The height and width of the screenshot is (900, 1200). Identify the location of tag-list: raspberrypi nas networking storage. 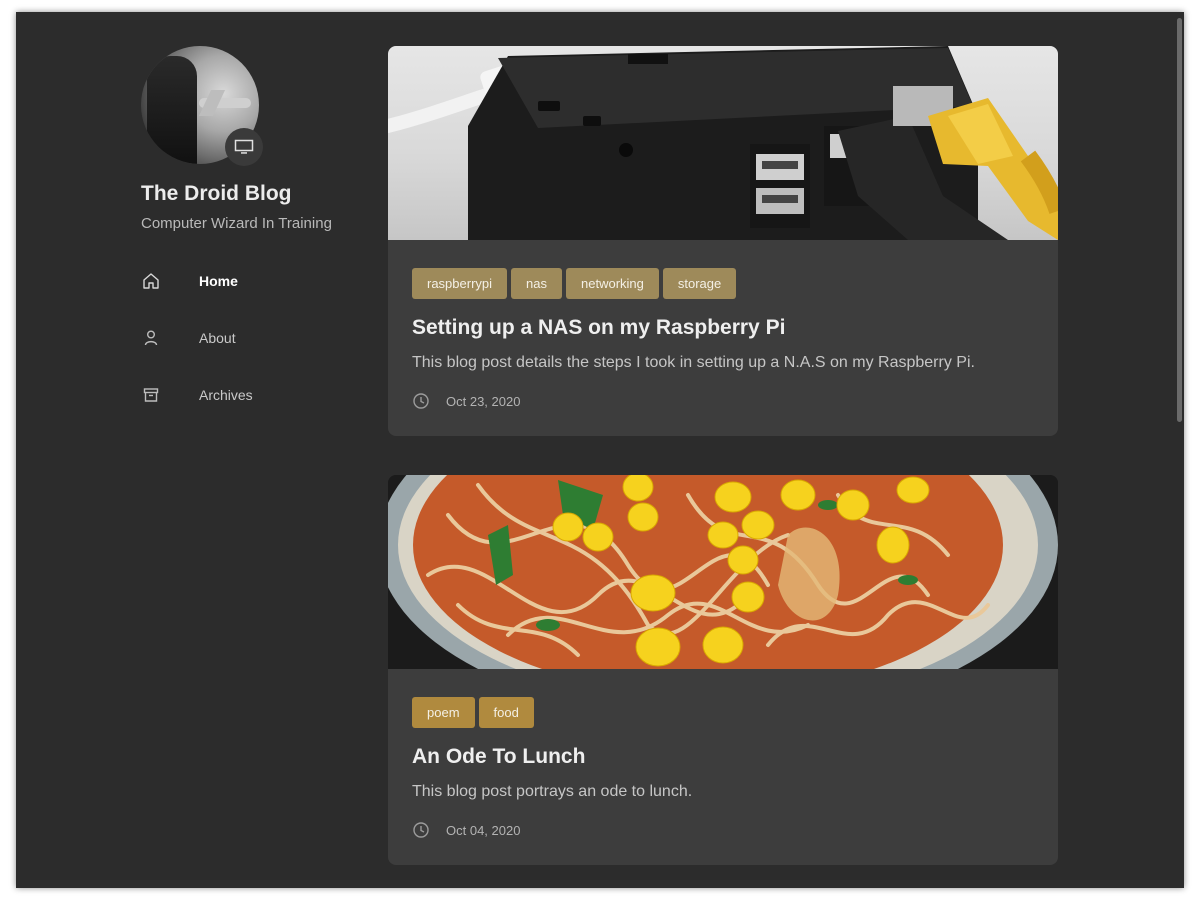
(574, 283).